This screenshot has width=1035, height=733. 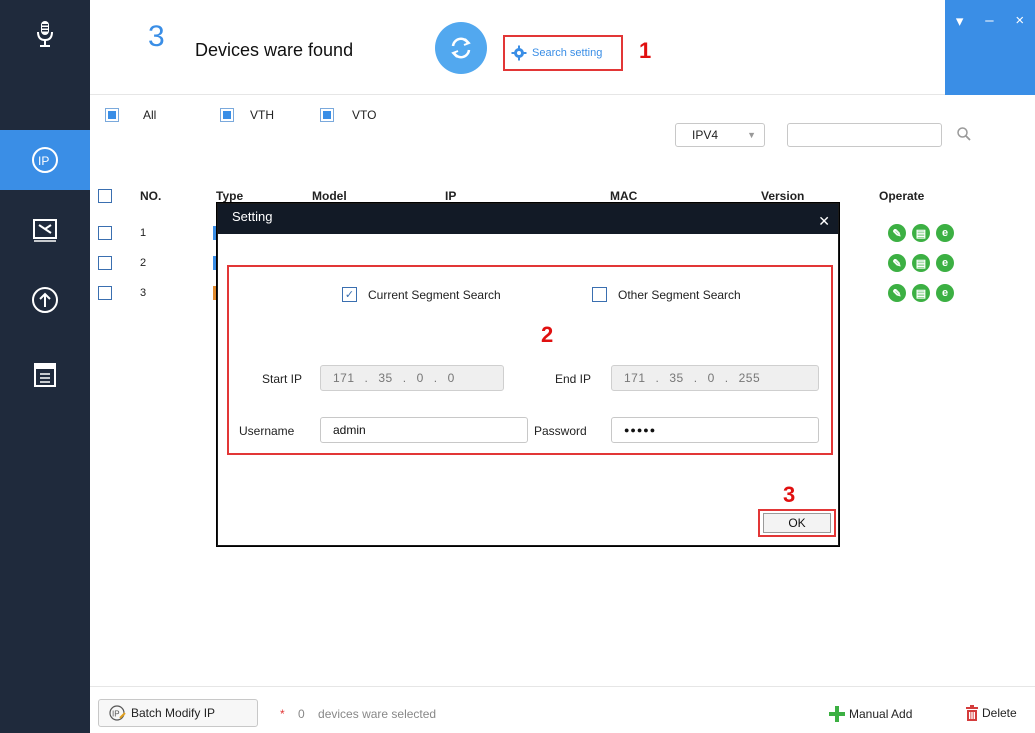 I want to click on search-icon, so click(x=964, y=135).